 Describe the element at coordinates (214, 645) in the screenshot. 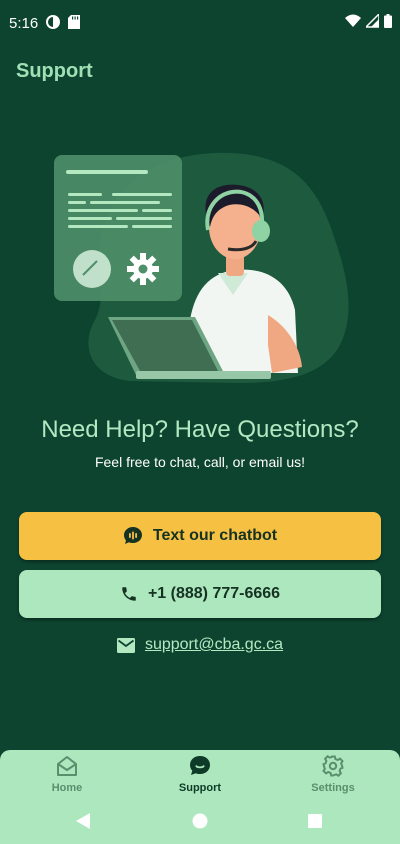

I see `email-link: support@cba.gc.ca` at that location.